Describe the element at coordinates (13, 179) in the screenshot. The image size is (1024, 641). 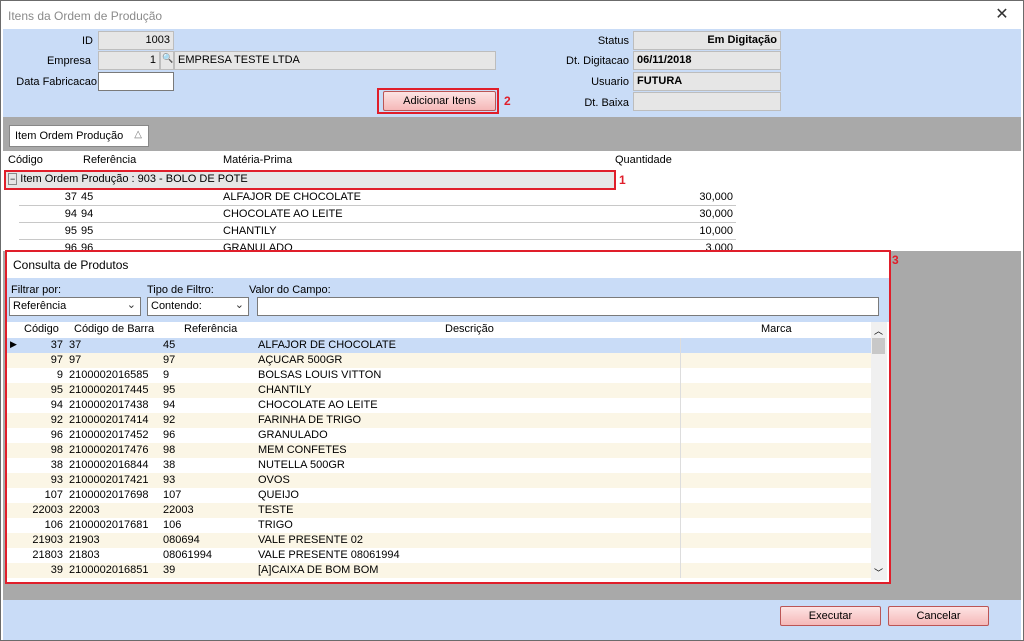
I see `collapse-minus-icon: −` at that location.